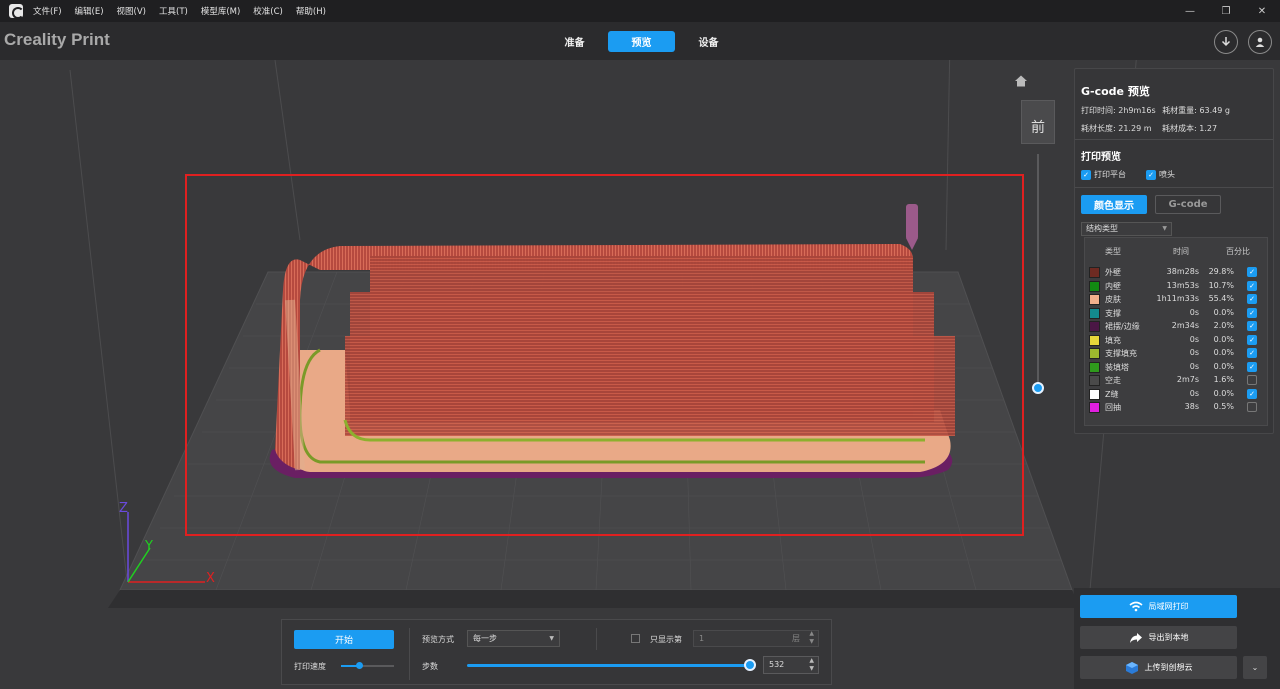 This screenshot has height=689, width=1280. What do you see at coordinates (1255, 667) in the screenshot?
I see `more-options-button: ⌄` at bounding box center [1255, 667].